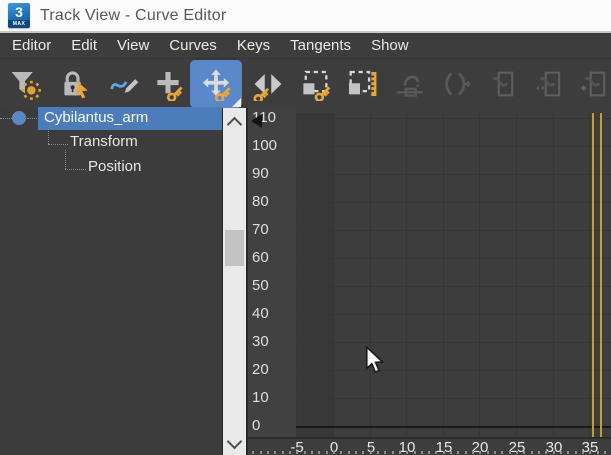 The image size is (611, 455). Describe the element at coordinates (390, 45) in the screenshot. I see `menu-show: Show` at that location.